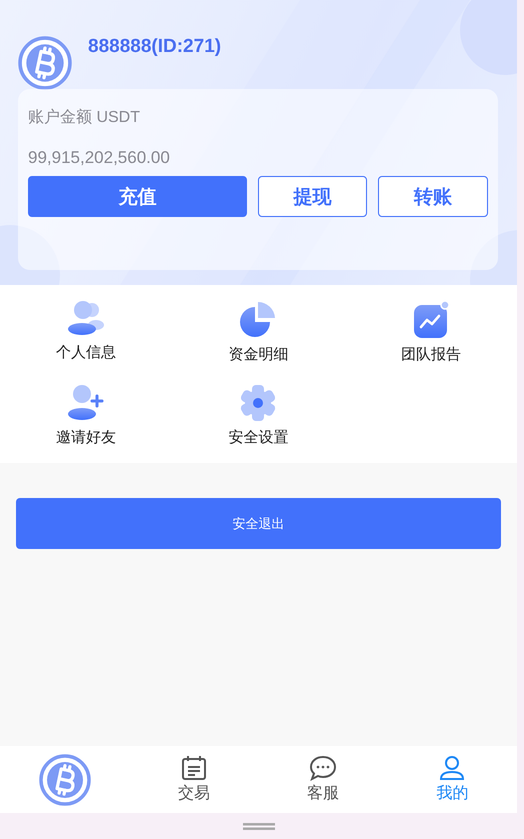 This screenshot has height=839, width=524. I want to click on user-icon, so click(452, 768).